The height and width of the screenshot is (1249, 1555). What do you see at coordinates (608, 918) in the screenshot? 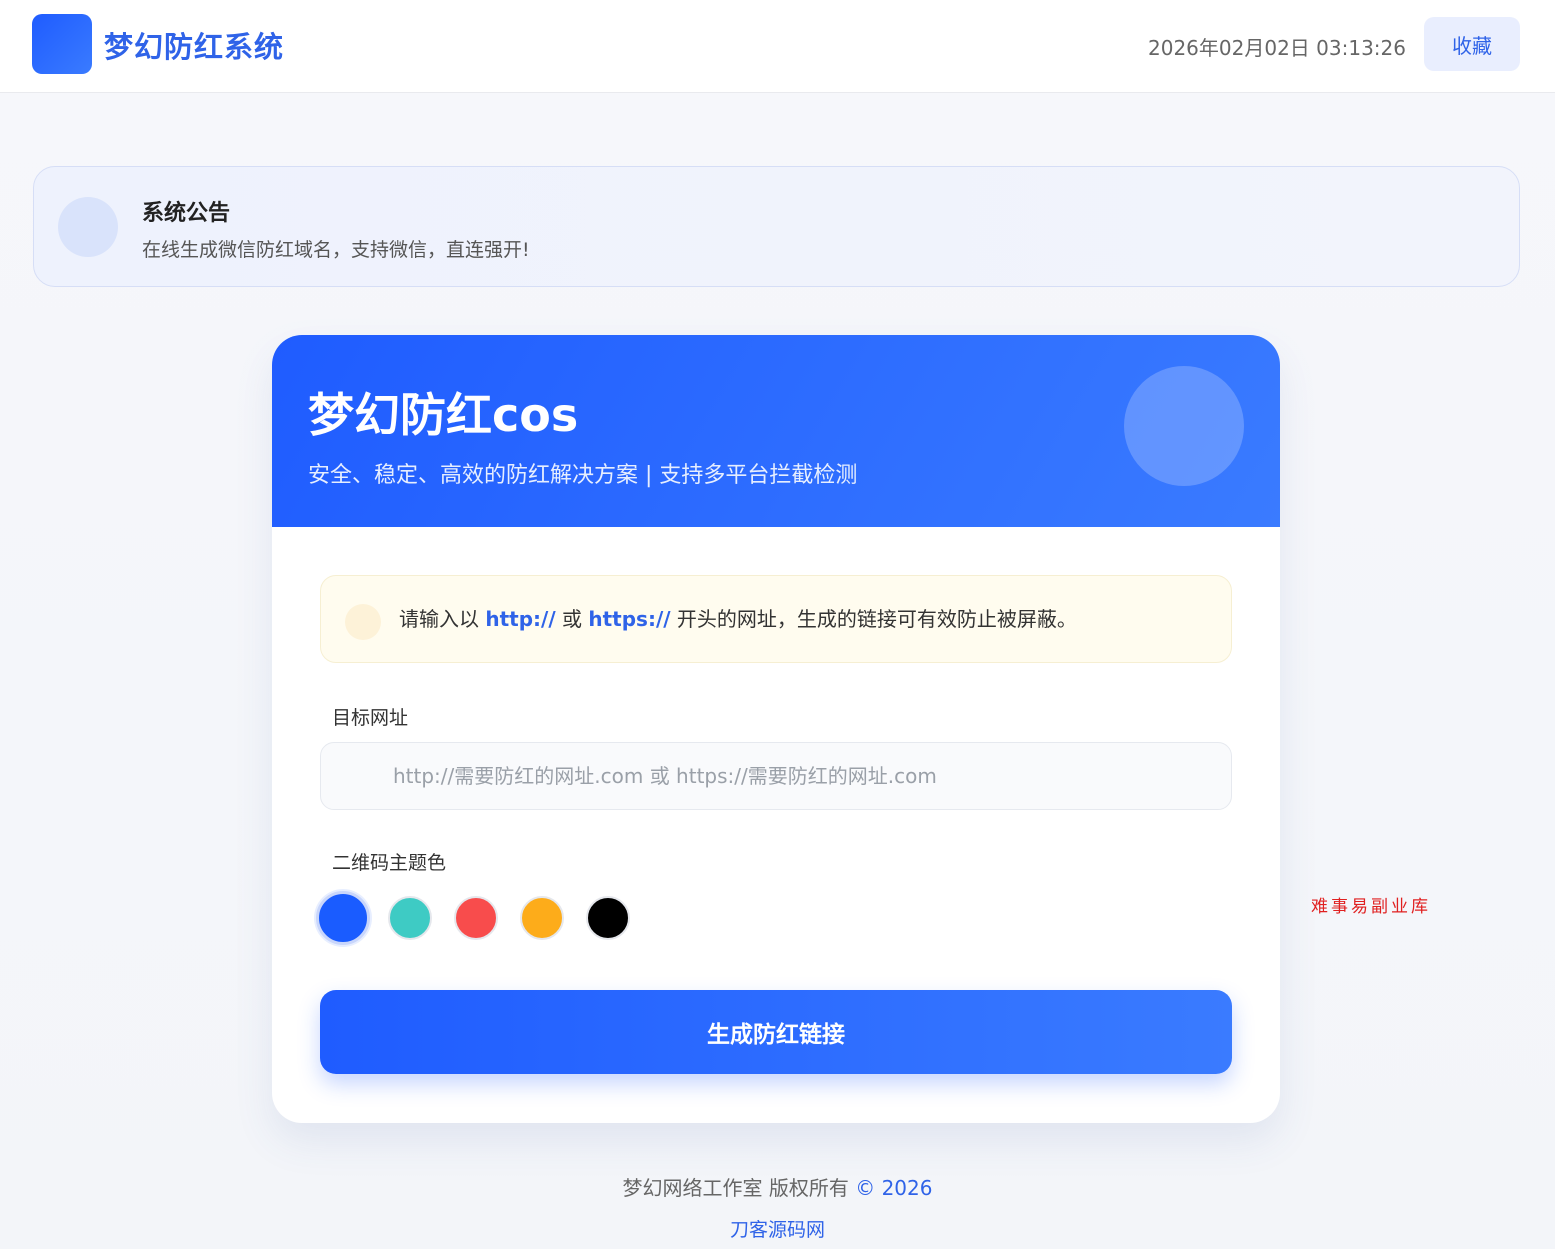
I see `color-swatch-black` at bounding box center [608, 918].